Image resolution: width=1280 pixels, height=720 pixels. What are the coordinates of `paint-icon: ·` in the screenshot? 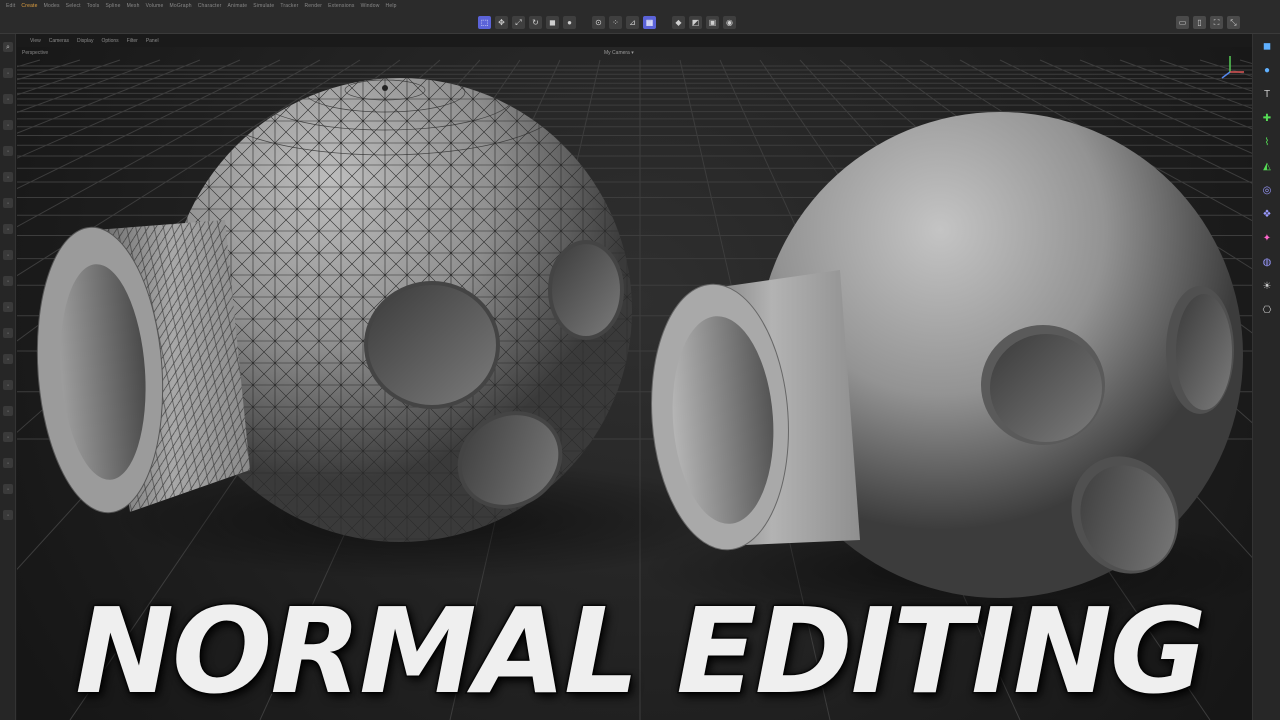 It's located at (8, 177).